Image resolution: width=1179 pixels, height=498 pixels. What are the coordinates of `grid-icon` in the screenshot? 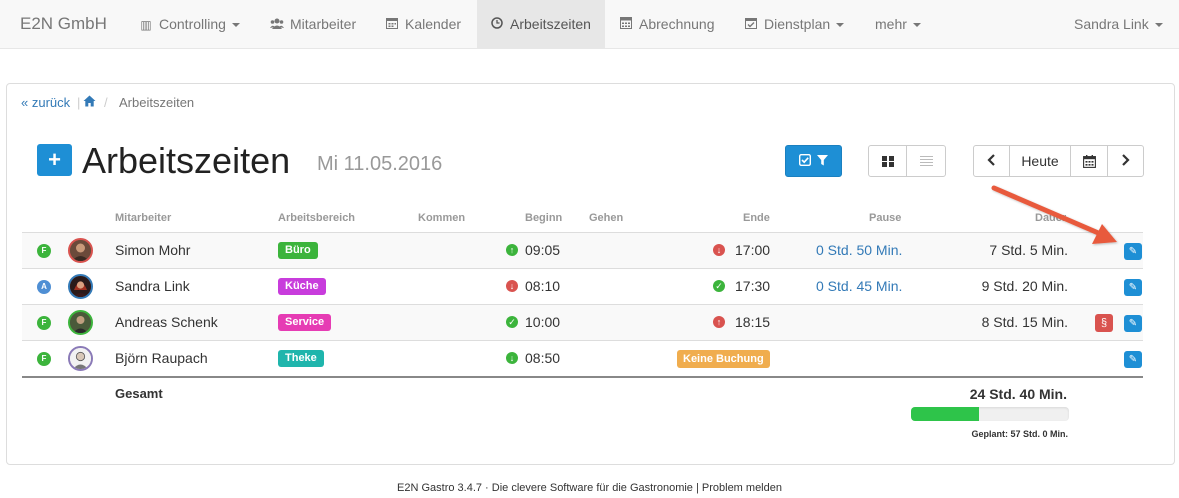 It's located at (888, 161).